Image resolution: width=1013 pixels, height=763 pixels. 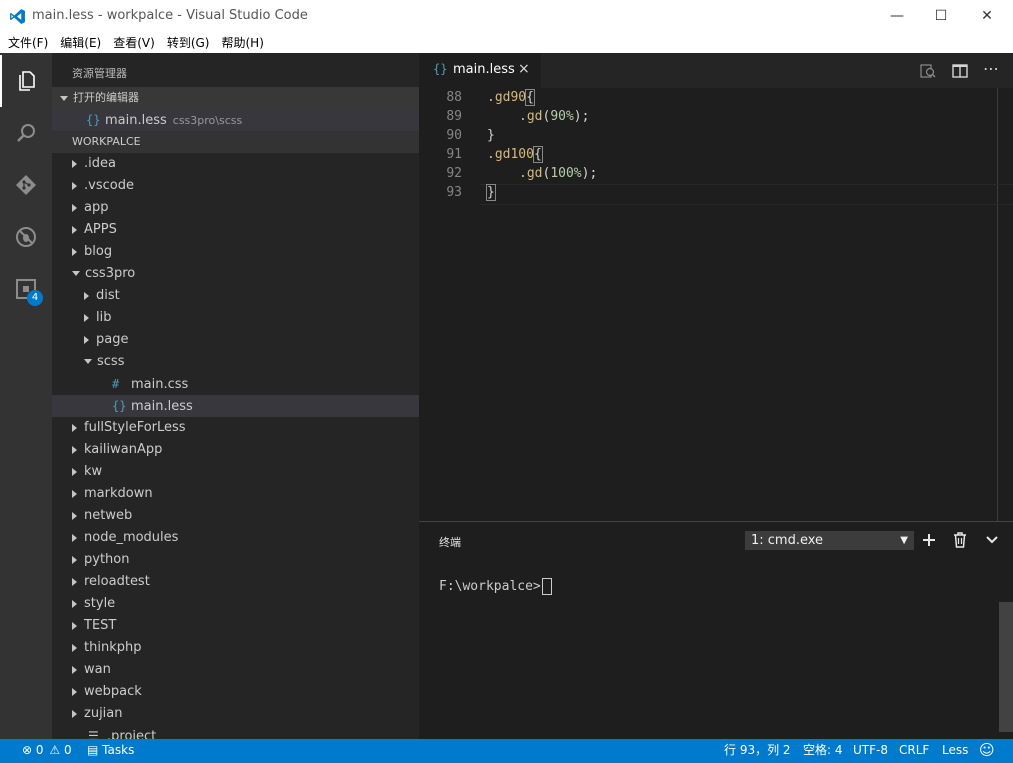 I want to click on open-editor-item: {} main.less css3pro\scss, so click(x=235, y=120).